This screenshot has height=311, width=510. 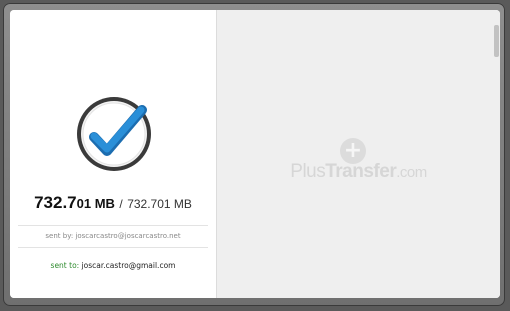 I want to click on size-total: 732.701 MB, so click(x=159, y=204).